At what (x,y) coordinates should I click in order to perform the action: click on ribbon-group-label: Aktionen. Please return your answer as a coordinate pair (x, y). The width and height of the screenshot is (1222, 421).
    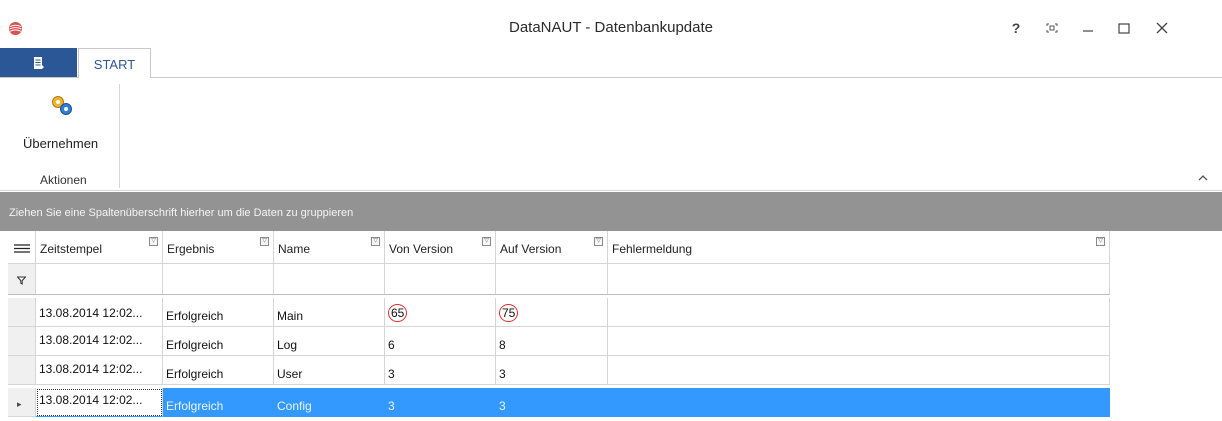
    Looking at the image, I should click on (63, 180).